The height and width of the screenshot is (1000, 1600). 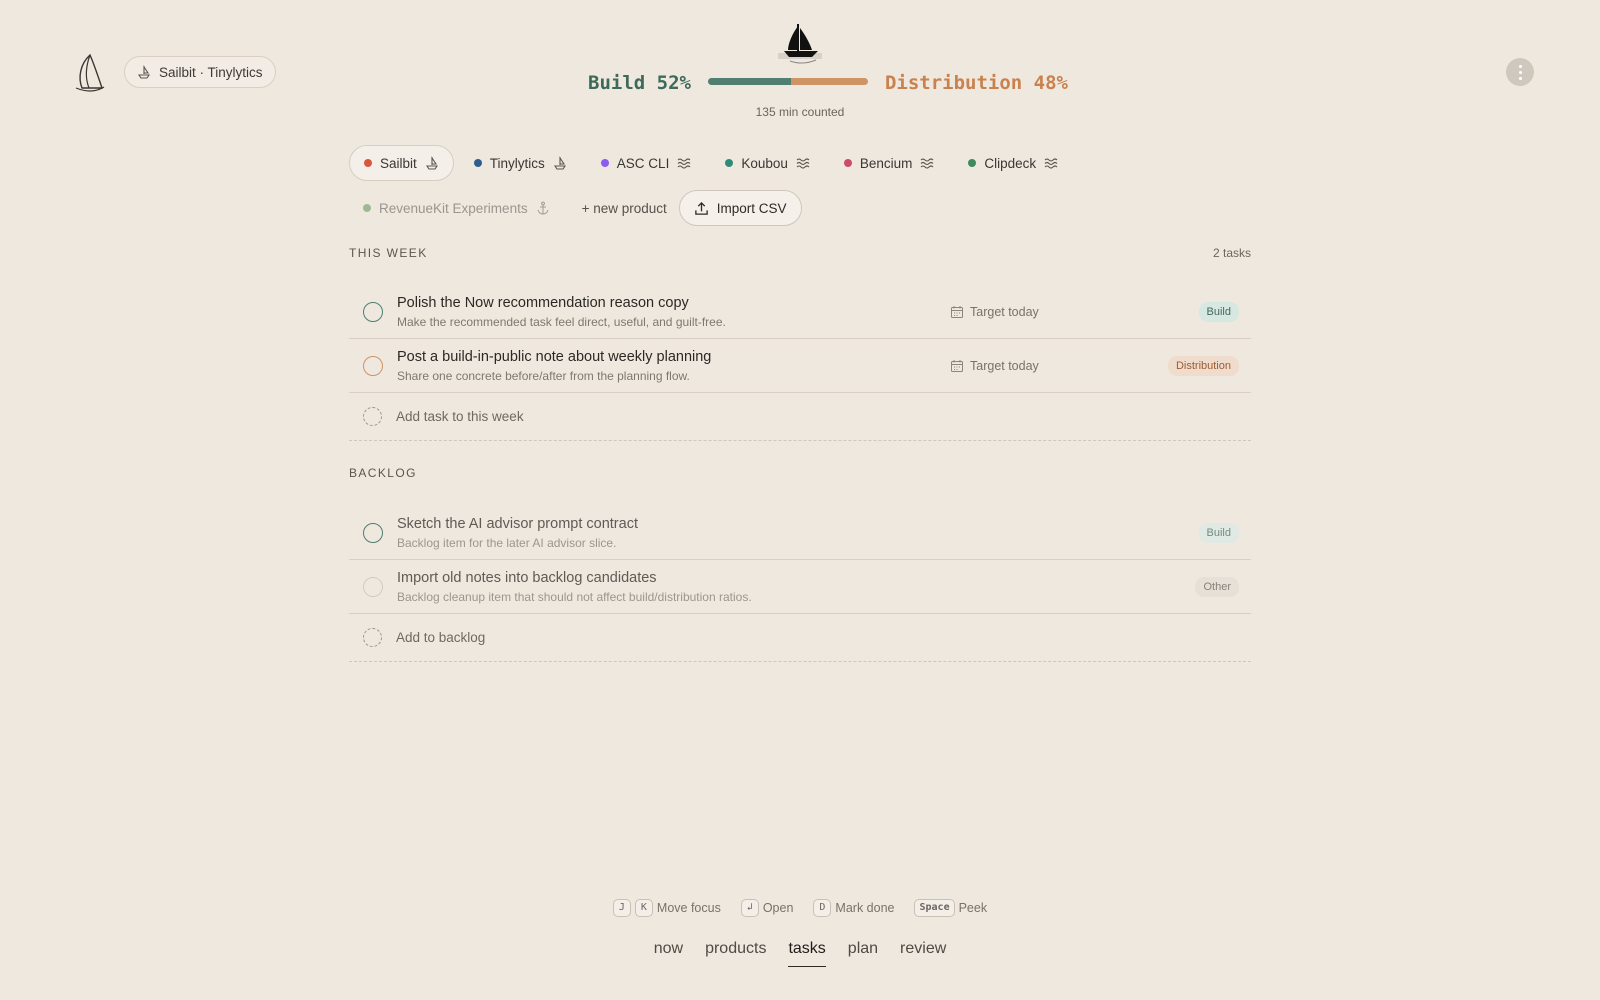 I want to click on nav-tasks: tasks, so click(x=807, y=953).